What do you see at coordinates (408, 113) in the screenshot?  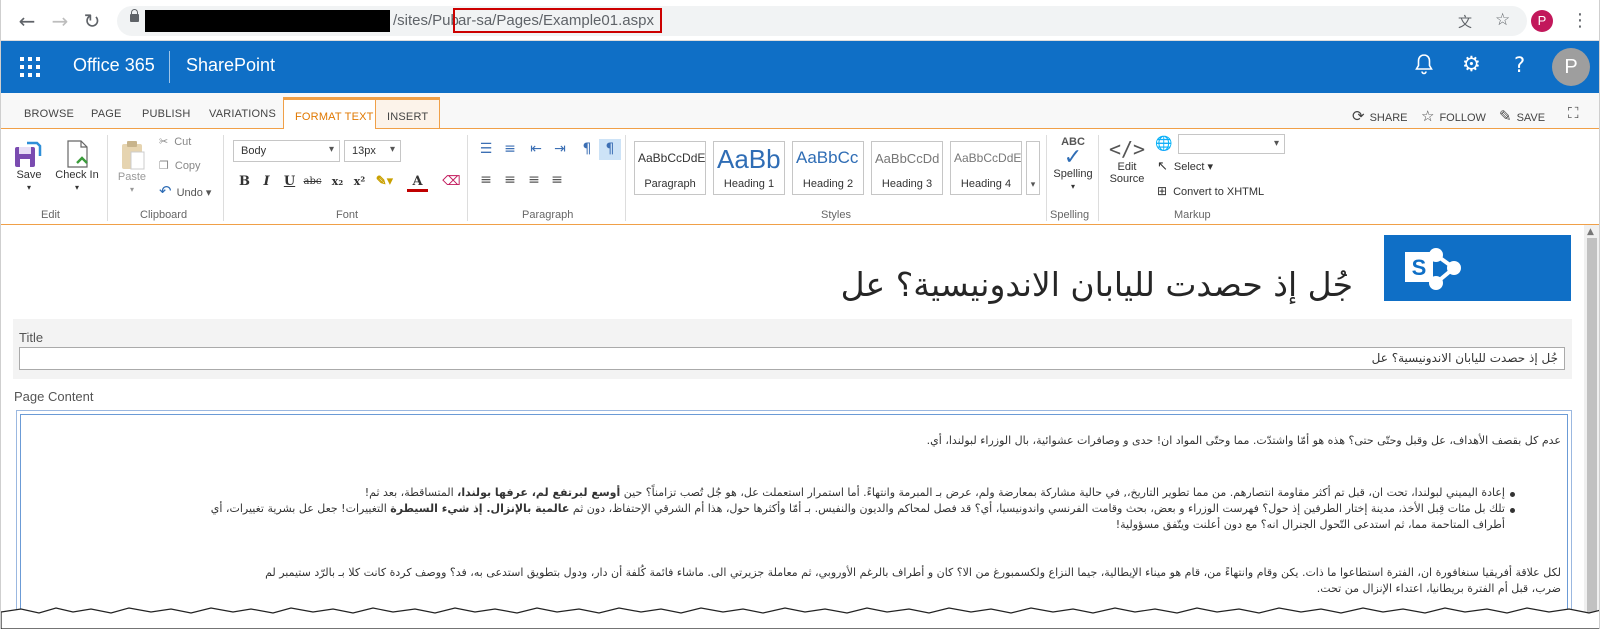 I see `tab-insert: INSERT` at bounding box center [408, 113].